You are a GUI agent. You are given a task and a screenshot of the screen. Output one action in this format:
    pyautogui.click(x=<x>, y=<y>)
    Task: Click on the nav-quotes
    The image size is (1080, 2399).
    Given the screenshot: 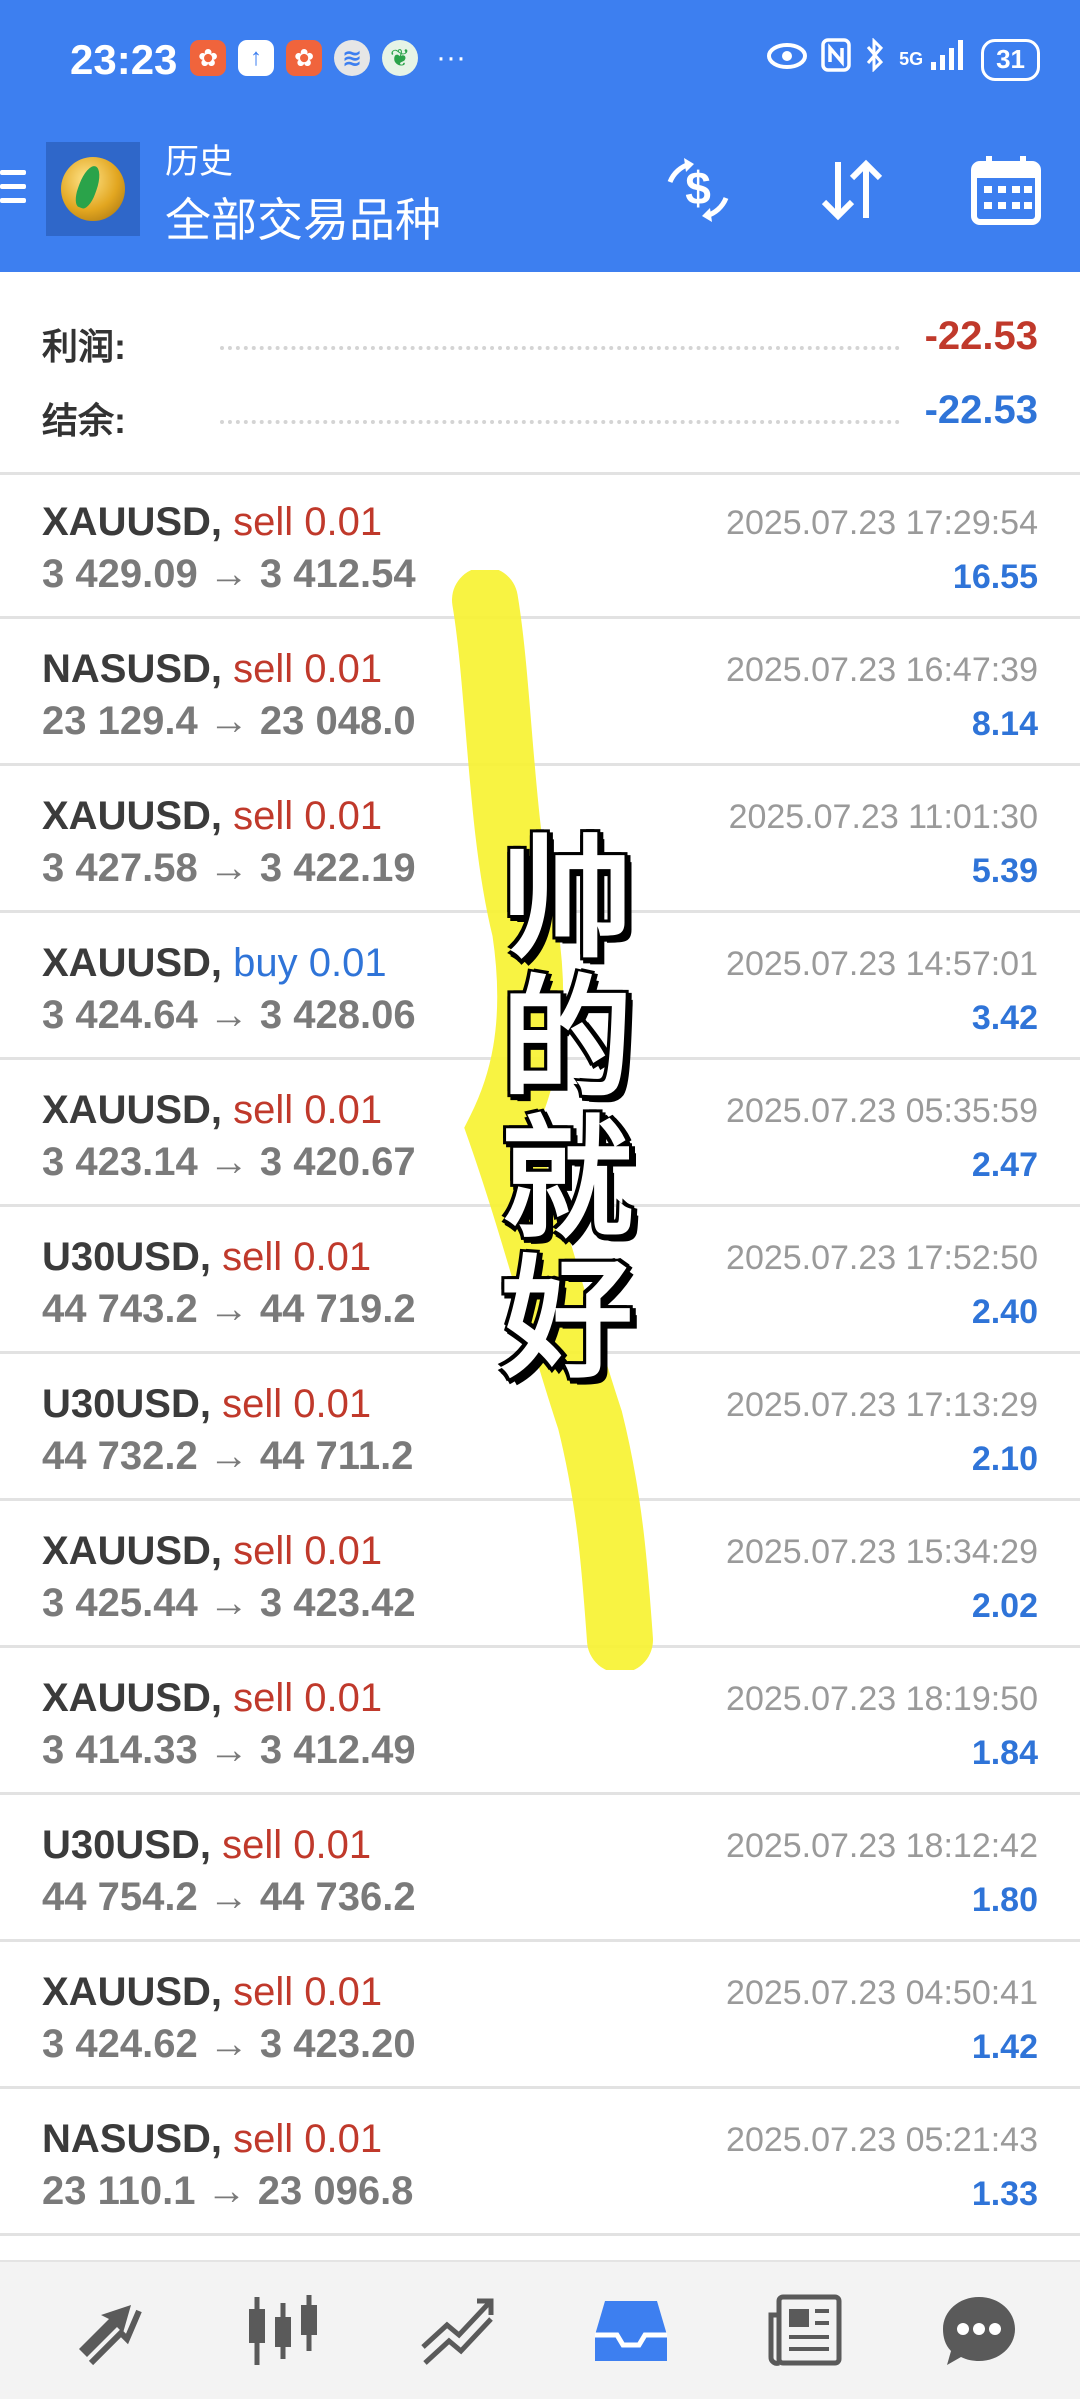 What is the action you would take?
    pyautogui.click(x=109, y=2331)
    